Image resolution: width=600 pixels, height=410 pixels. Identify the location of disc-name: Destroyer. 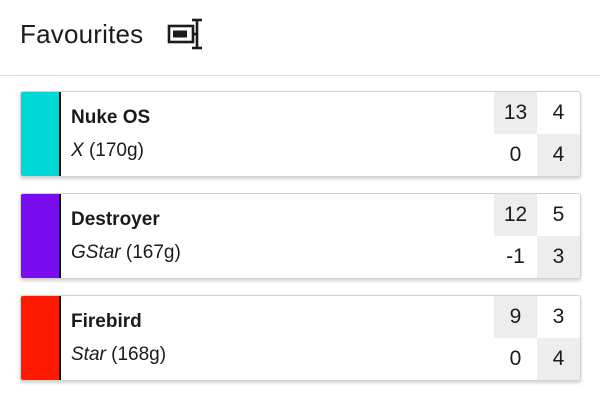
(115, 219).